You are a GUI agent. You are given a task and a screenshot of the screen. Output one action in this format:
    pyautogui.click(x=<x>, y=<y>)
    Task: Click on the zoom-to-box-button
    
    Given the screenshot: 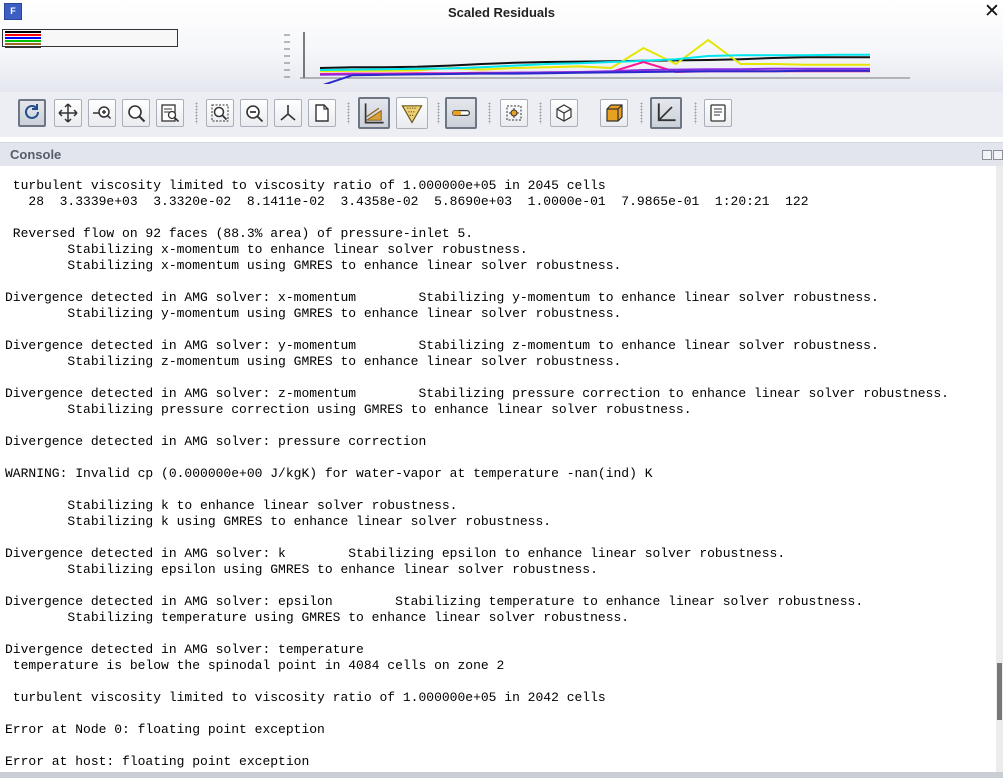 What is the action you would take?
    pyautogui.click(x=170, y=113)
    